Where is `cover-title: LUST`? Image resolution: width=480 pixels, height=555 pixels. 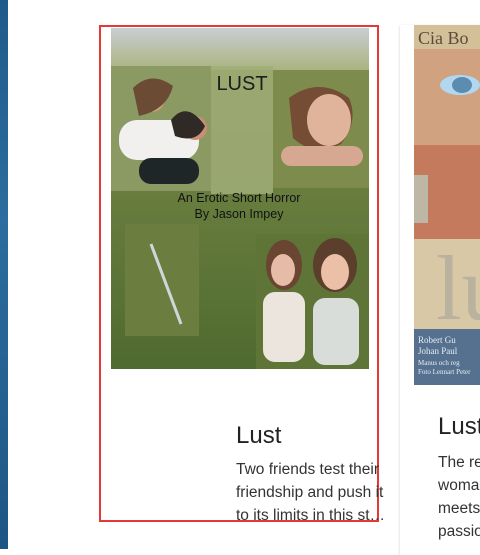
cover-title: LUST is located at coordinates (241, 84).